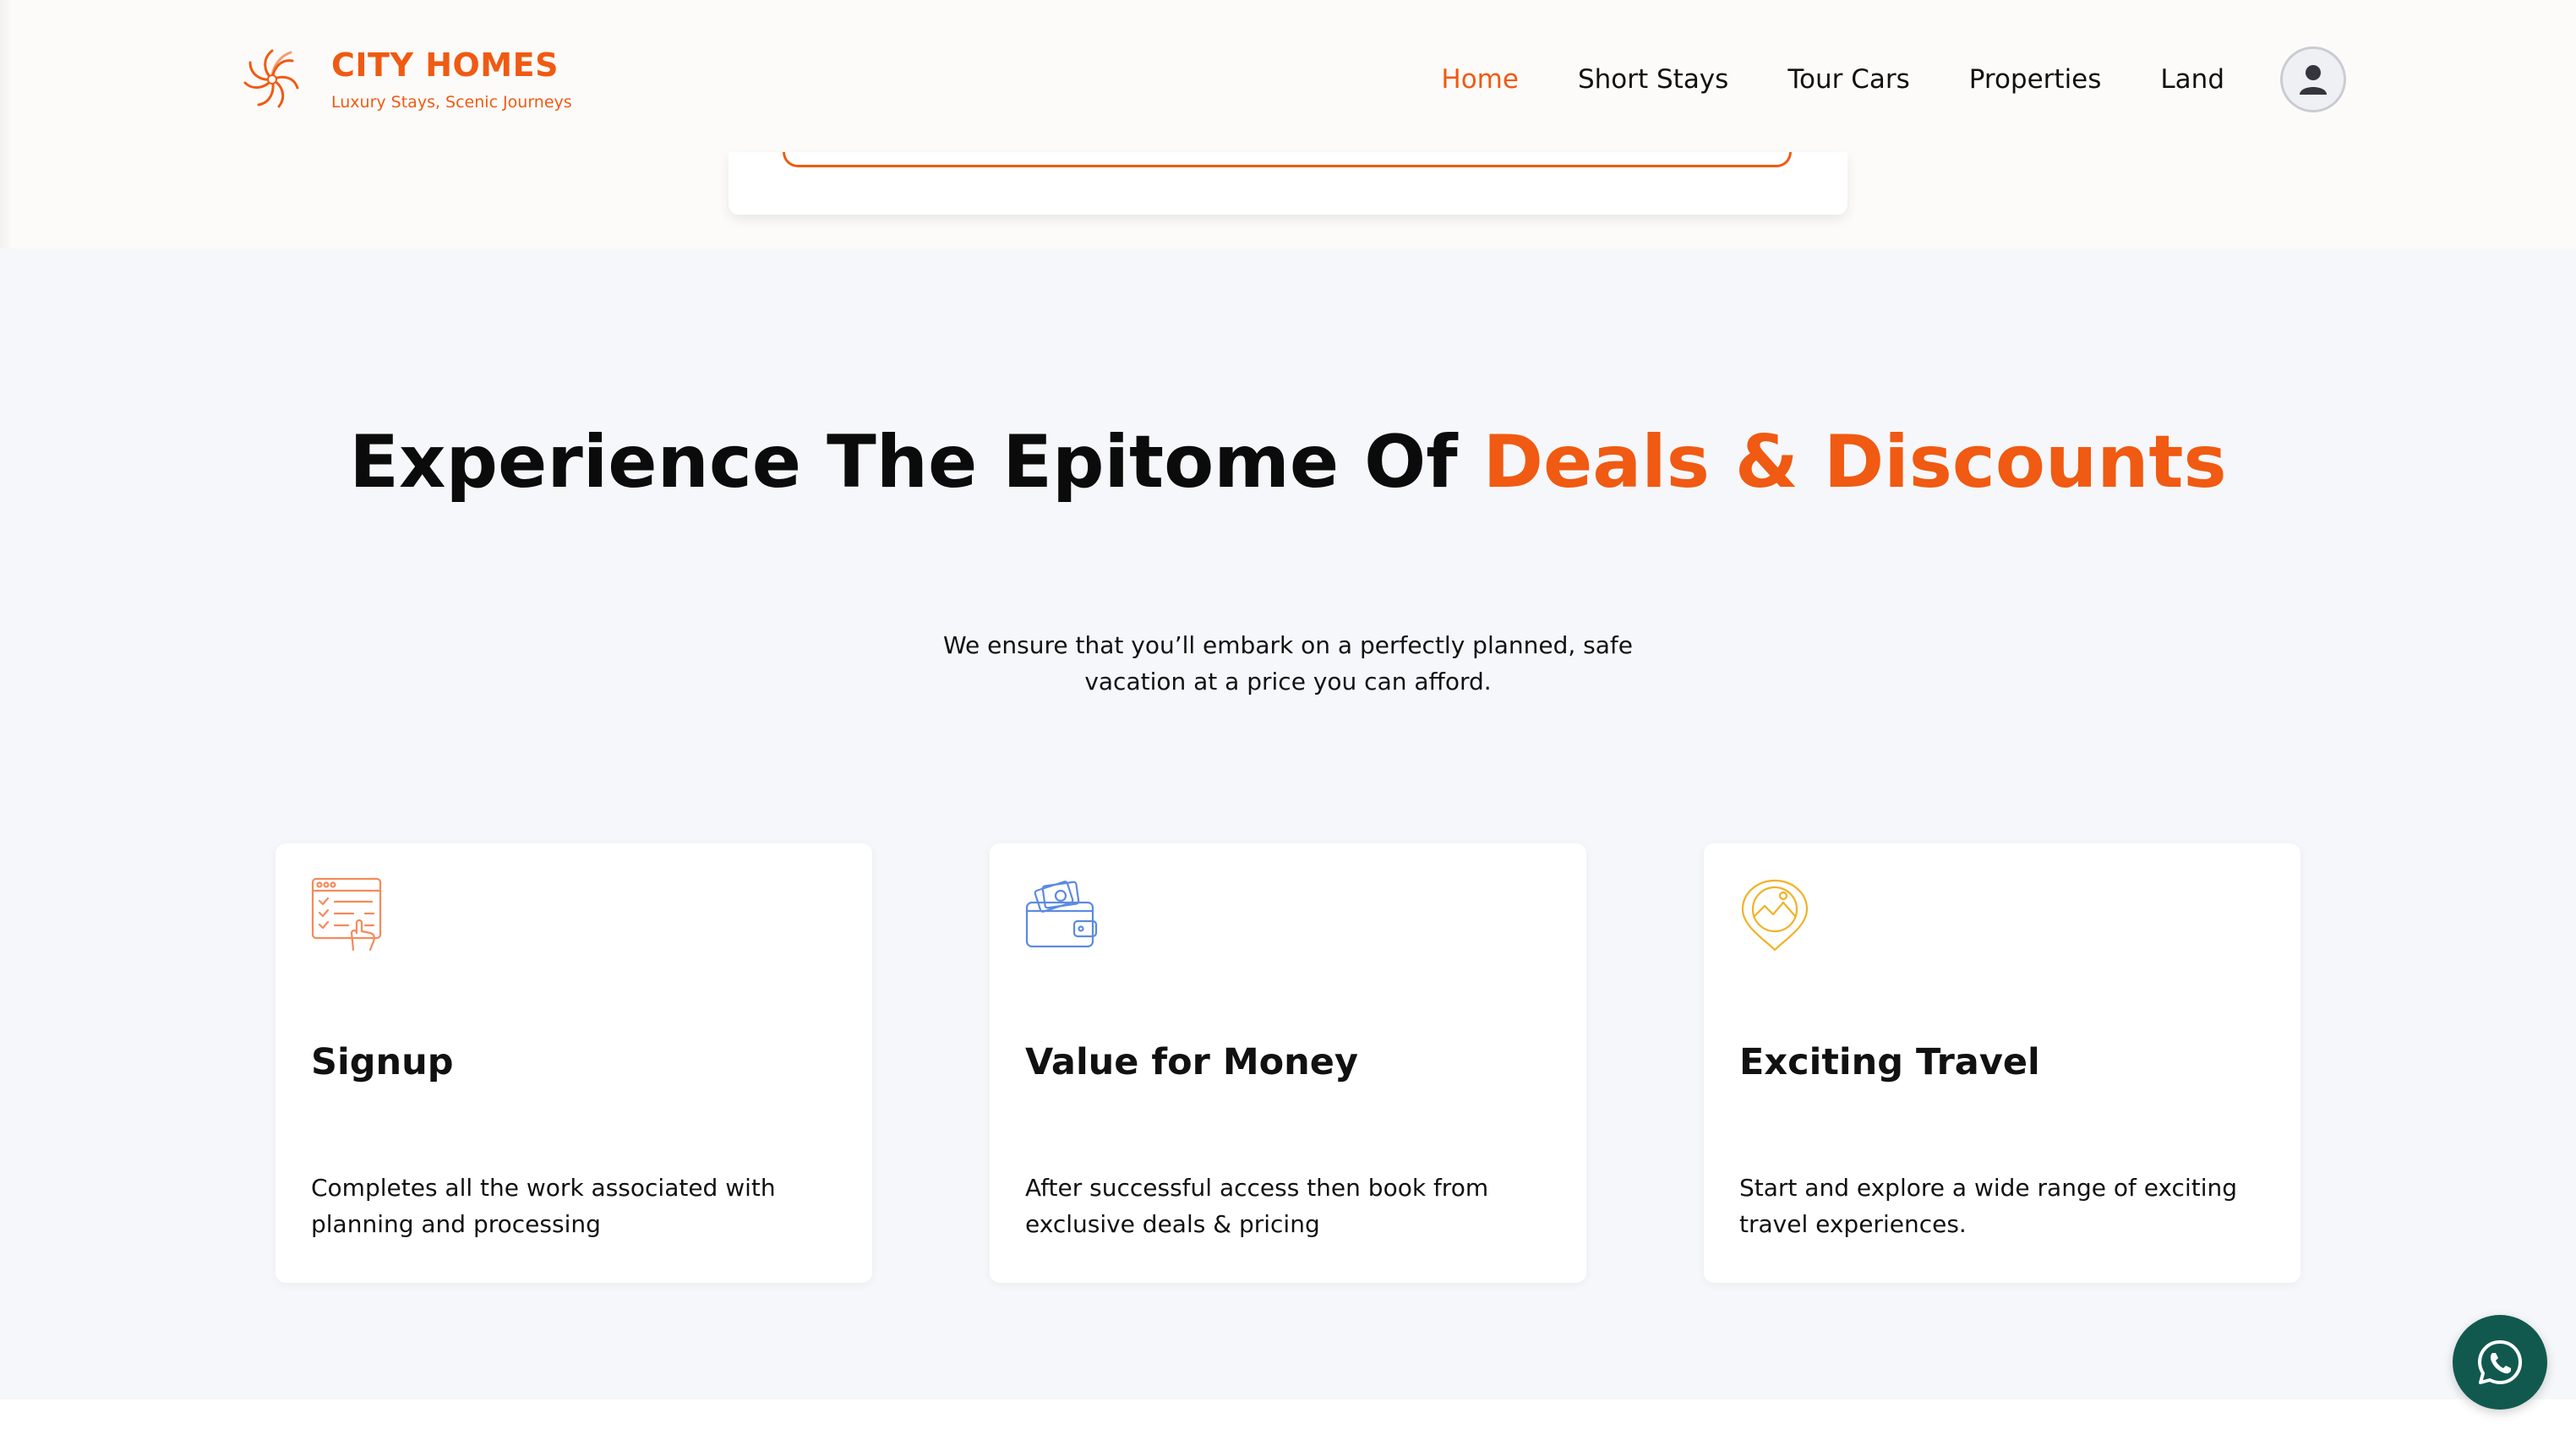 The image size is (2576, 1440). What do you see at coordinates (1288, 1419) in the screenshot?
I see `next-section-edge` at bounding box center [1288, 1419].